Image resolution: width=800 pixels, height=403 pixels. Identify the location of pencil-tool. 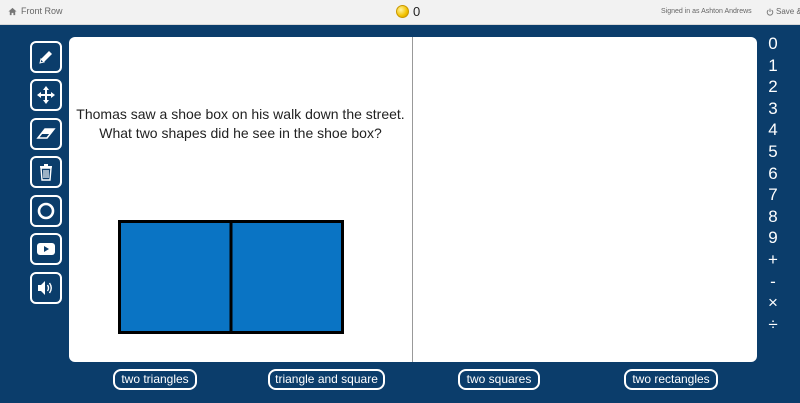
(46, 57).